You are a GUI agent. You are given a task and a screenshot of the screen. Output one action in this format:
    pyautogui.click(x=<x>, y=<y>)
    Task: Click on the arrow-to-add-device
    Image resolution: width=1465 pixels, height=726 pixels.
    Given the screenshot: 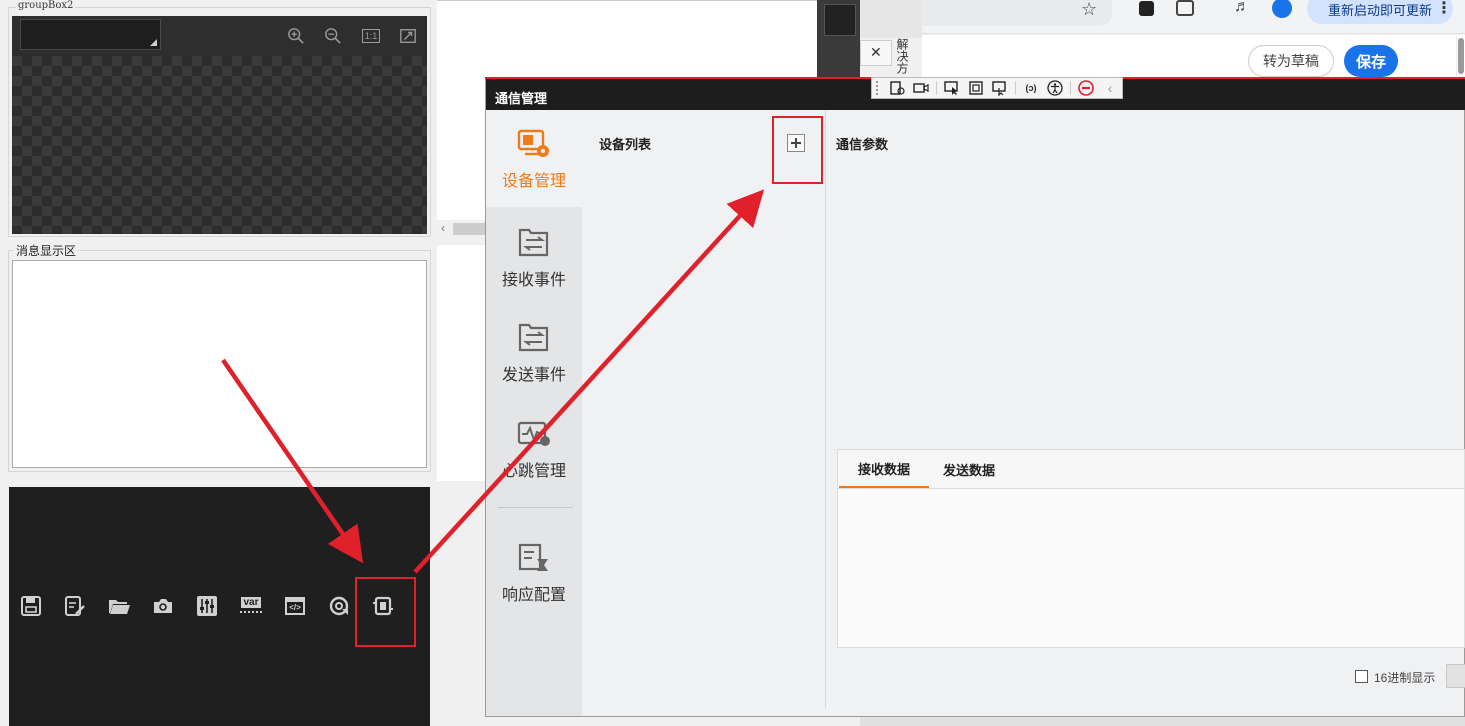 What is the action you would take?
    pyautogui.click(x=589, y=381)
    